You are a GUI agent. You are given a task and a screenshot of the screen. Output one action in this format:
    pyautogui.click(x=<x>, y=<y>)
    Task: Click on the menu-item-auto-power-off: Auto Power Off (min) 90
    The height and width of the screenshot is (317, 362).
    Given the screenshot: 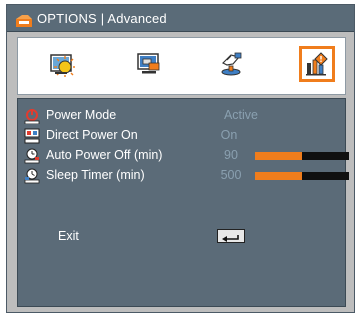 What is the action you would take?
    pyautogui.click(x=183, y=156)
    